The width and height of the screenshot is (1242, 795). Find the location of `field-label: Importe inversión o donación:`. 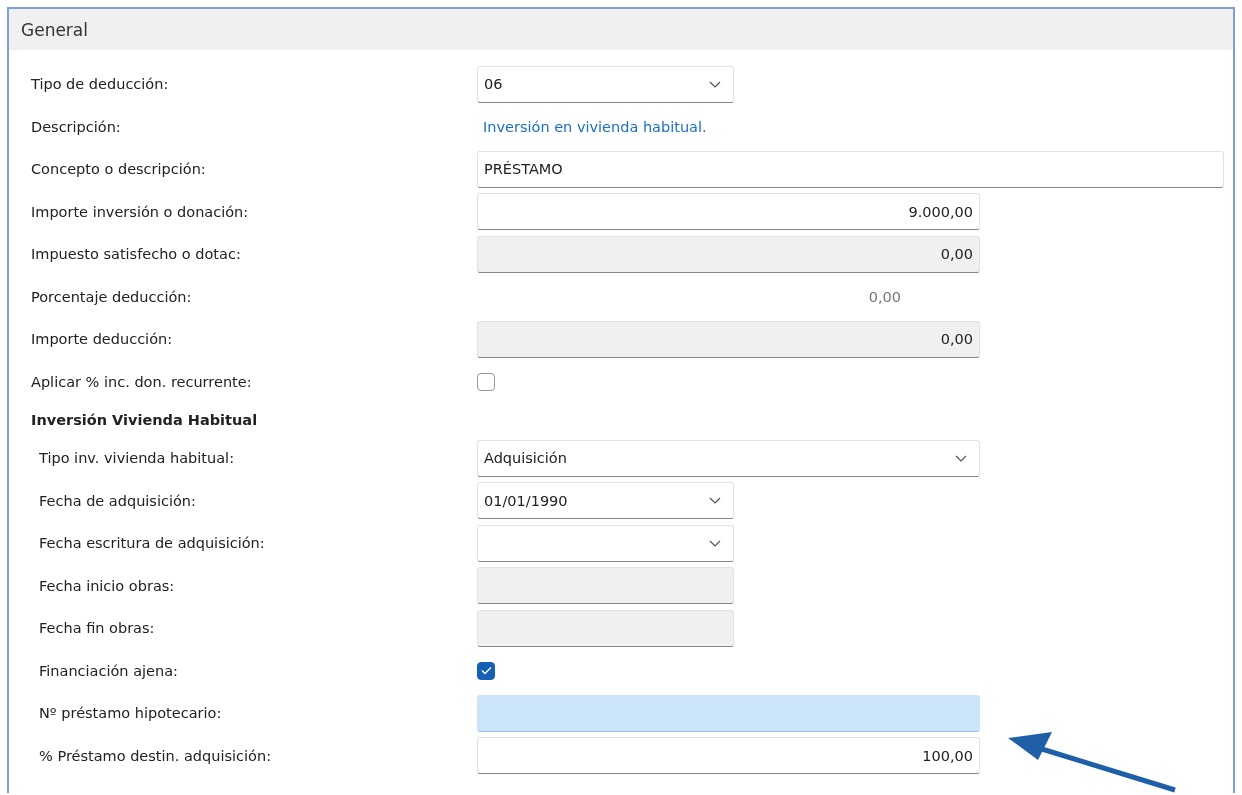

field-label: Importe inversión o donación: is located at coordinates (140, 211).